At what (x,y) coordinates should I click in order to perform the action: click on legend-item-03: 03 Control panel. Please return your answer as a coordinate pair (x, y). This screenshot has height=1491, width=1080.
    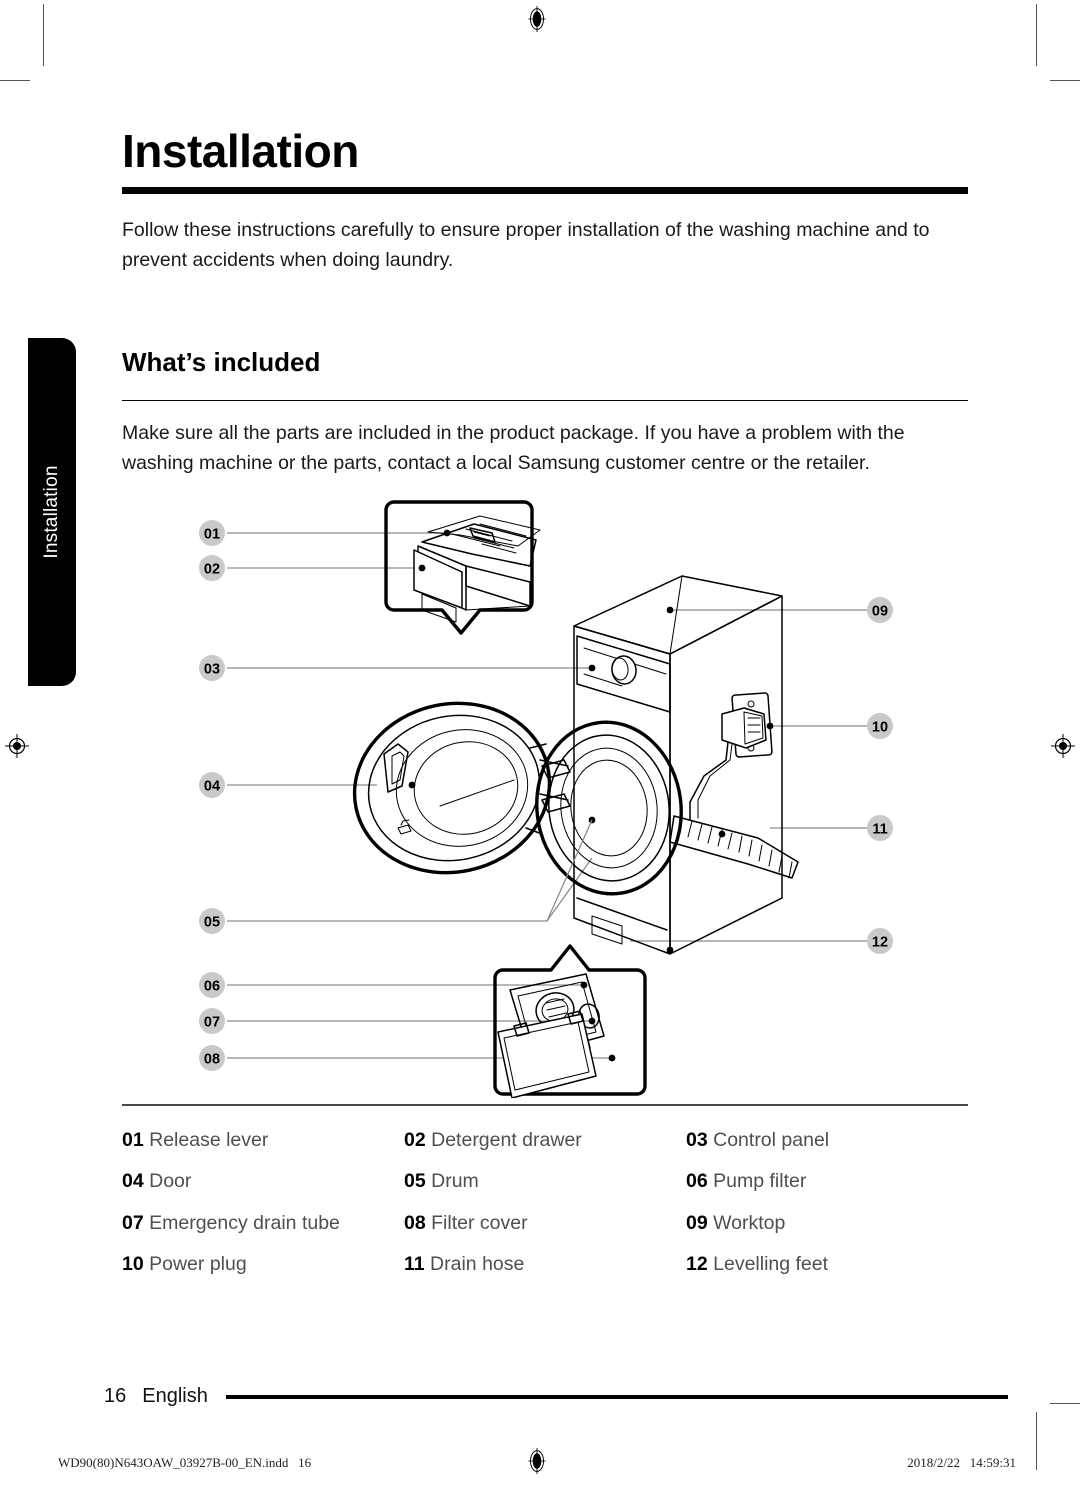
    Looking at the image, I should click on (827, 1141).